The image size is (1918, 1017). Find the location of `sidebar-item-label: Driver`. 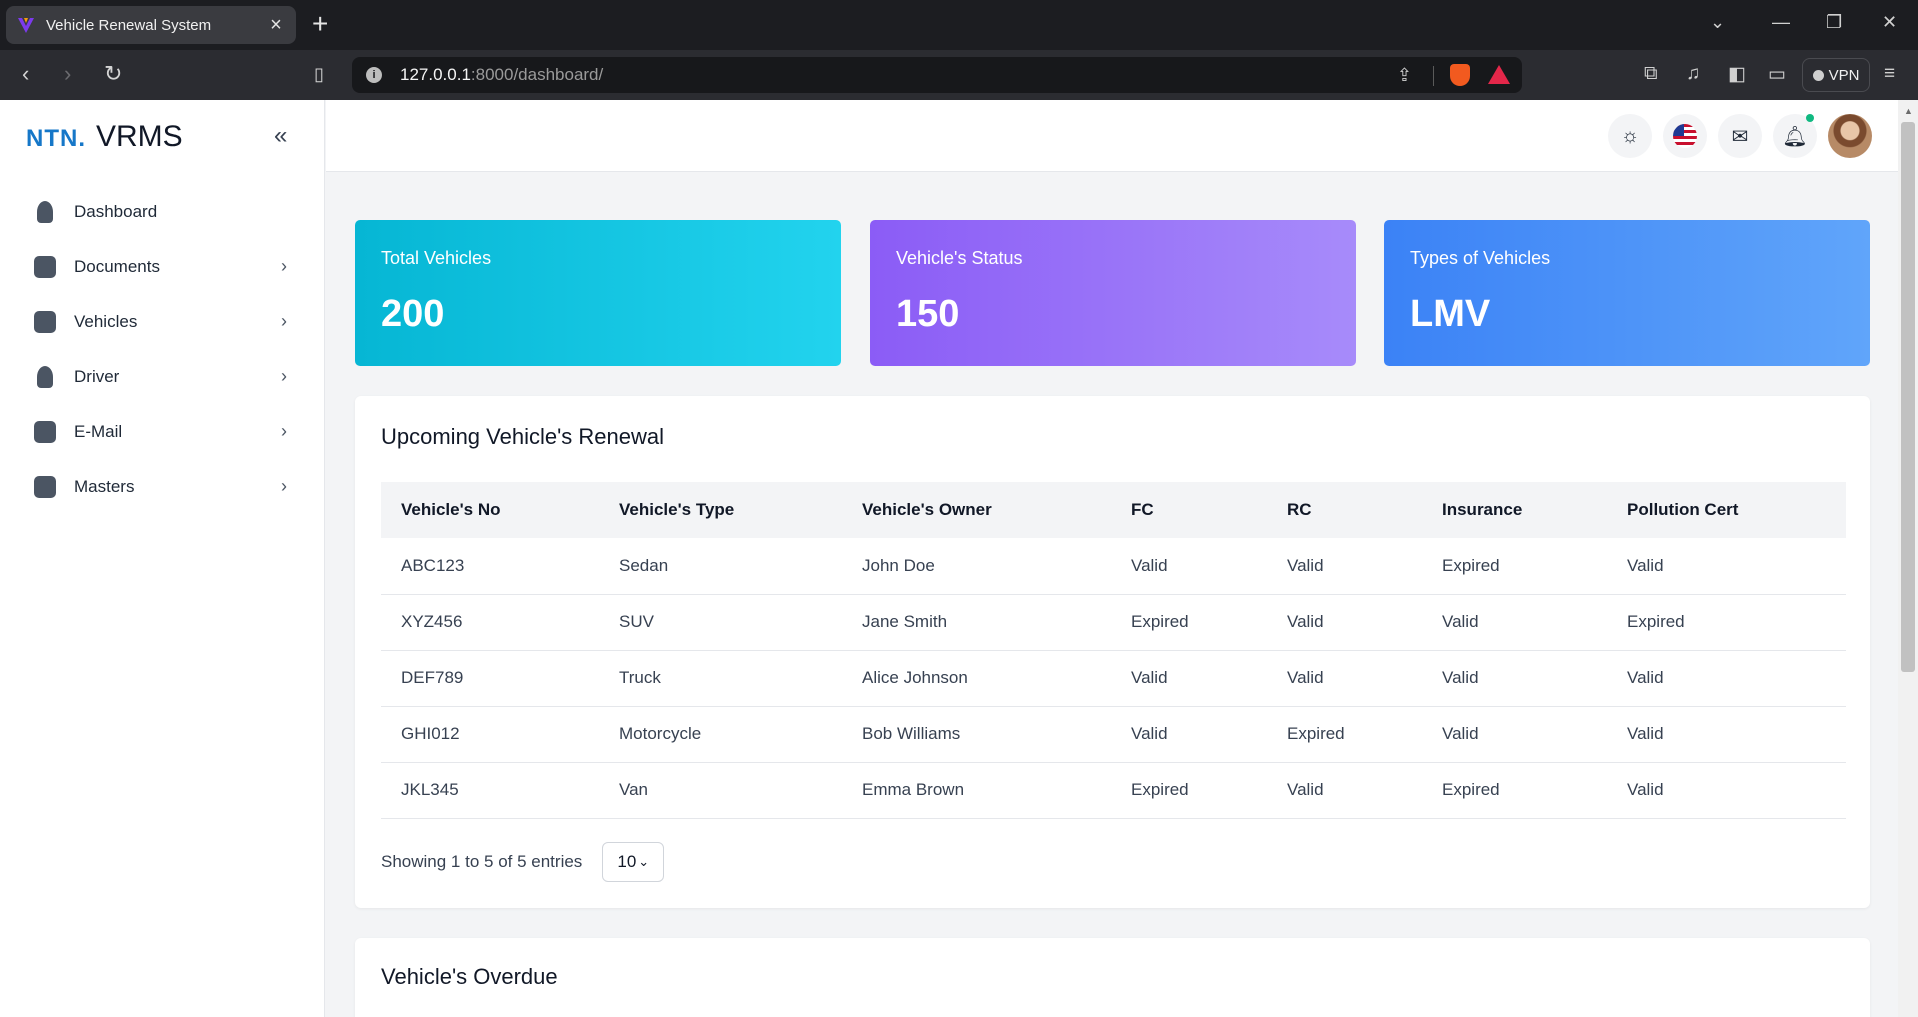

sidebar-item-label: Driver is located at coordinates (97, 376).